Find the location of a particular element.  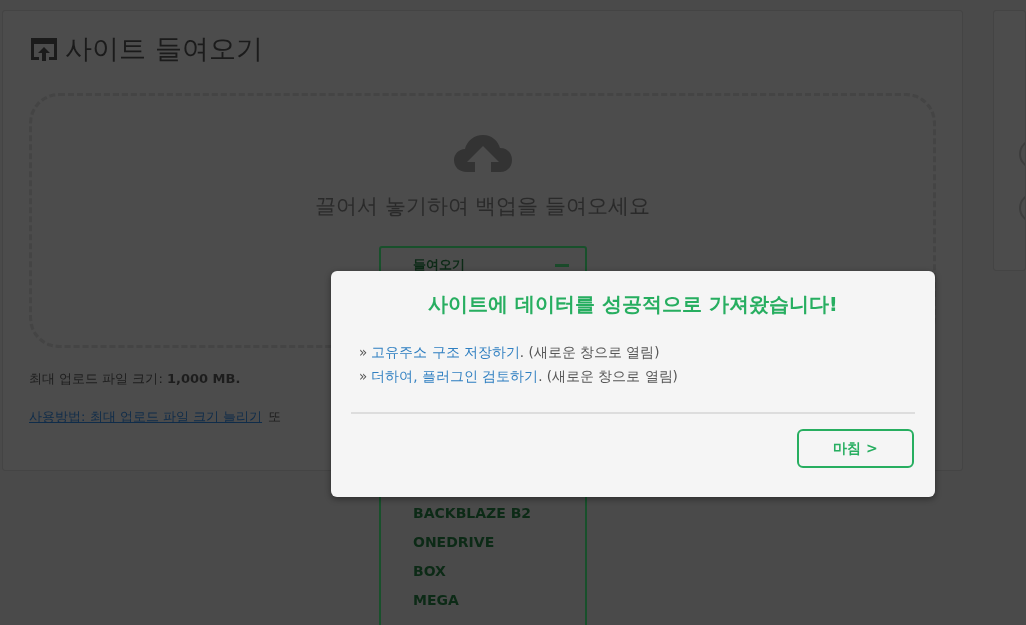

finish-button: 마침 > is located at coordinates (855, 448).